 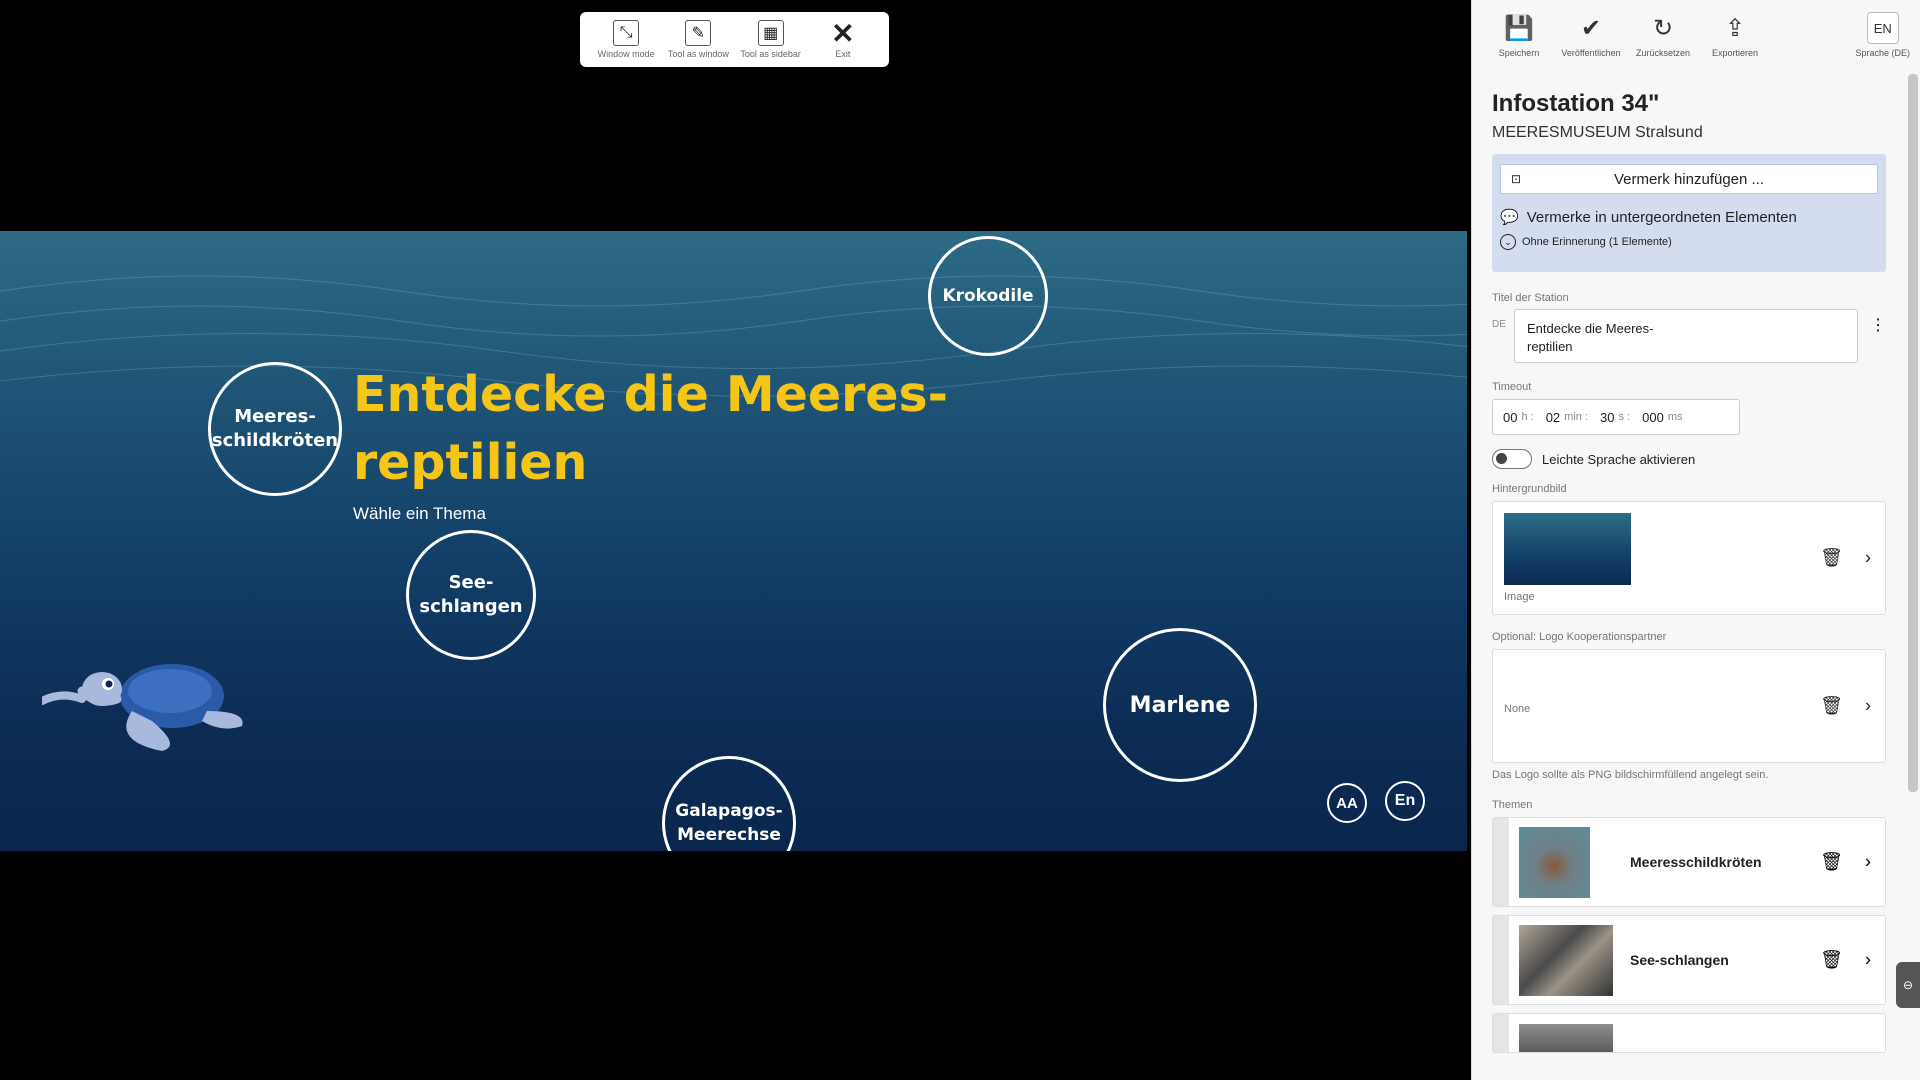 I want to click on save-button: 💾 Speichern, so click(x=1519, y=35).